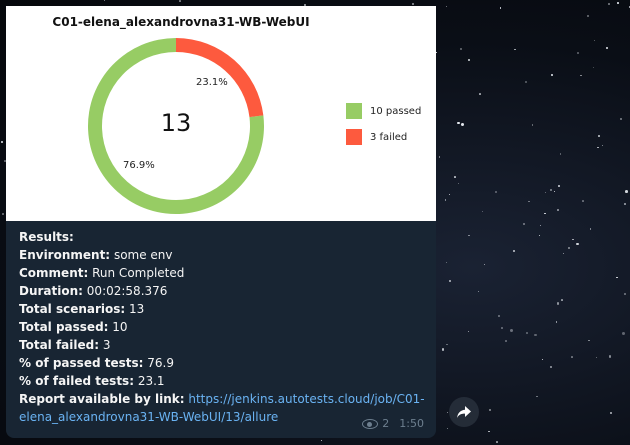 The width and height of the screenshot is (630, 445). I want to click on share-arrow-icon, so click(464, 412).